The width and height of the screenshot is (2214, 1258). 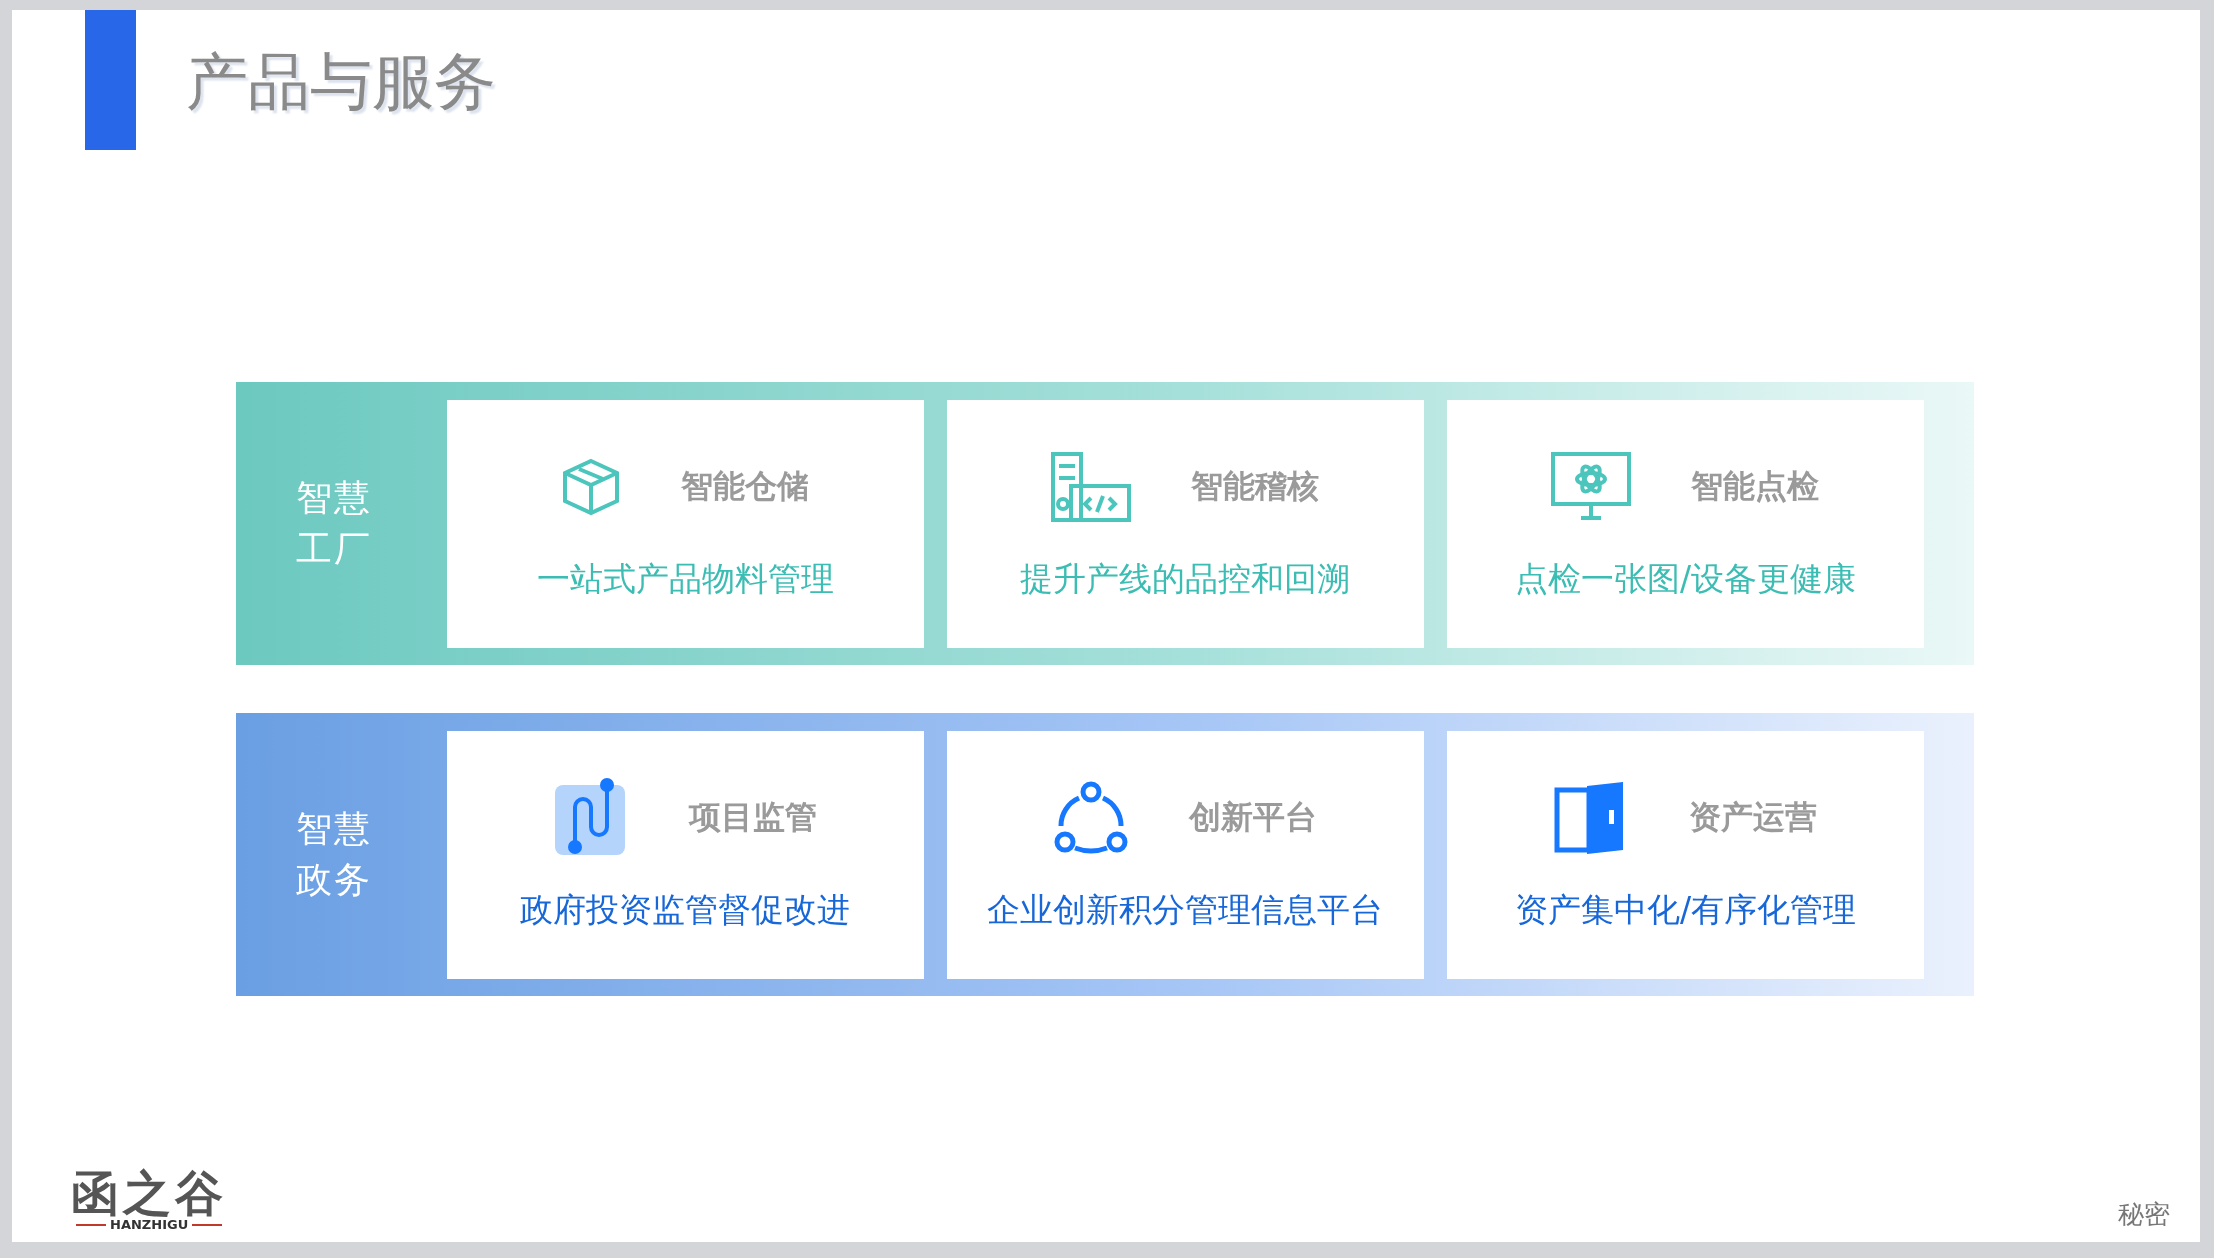 What do you see at coordinates (1753, 817) in the screenshot?
I see `product-name: 资产运营` at bounding box center [1753, 817].